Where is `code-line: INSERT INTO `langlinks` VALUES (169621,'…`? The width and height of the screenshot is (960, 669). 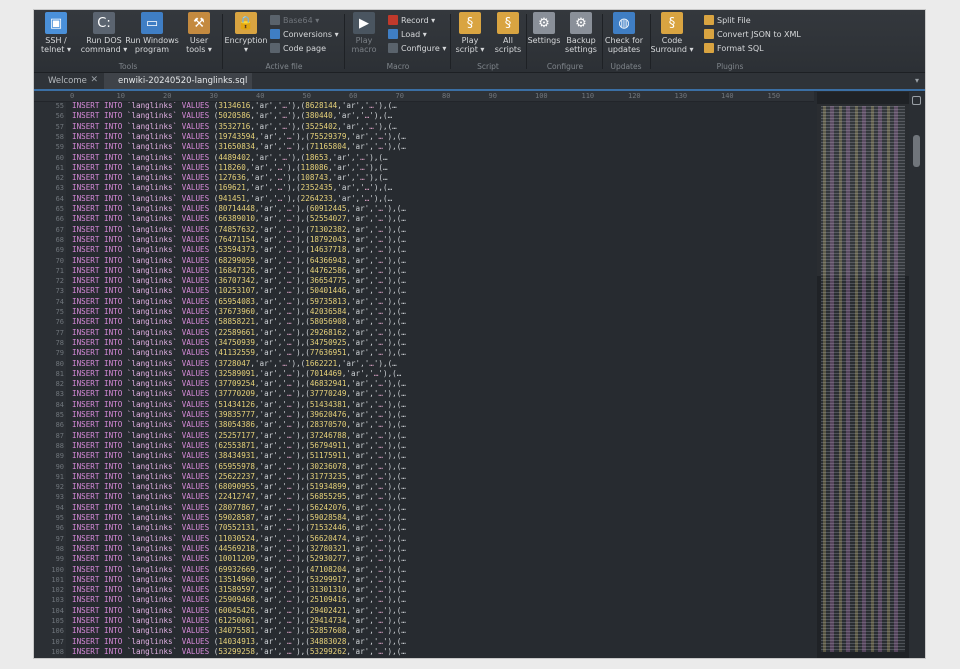
code-line: INSERT INTO `langlinks` VALUES (169621,'… is located at coordinates (232, 188).